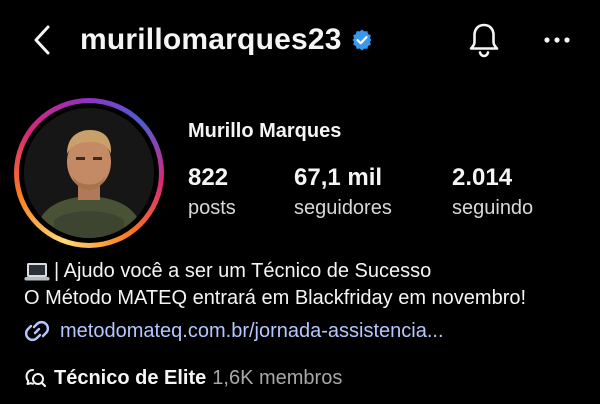 The height and width of the screenshot is (404, 600). I want to click on bell-icon, so click(484, 40).